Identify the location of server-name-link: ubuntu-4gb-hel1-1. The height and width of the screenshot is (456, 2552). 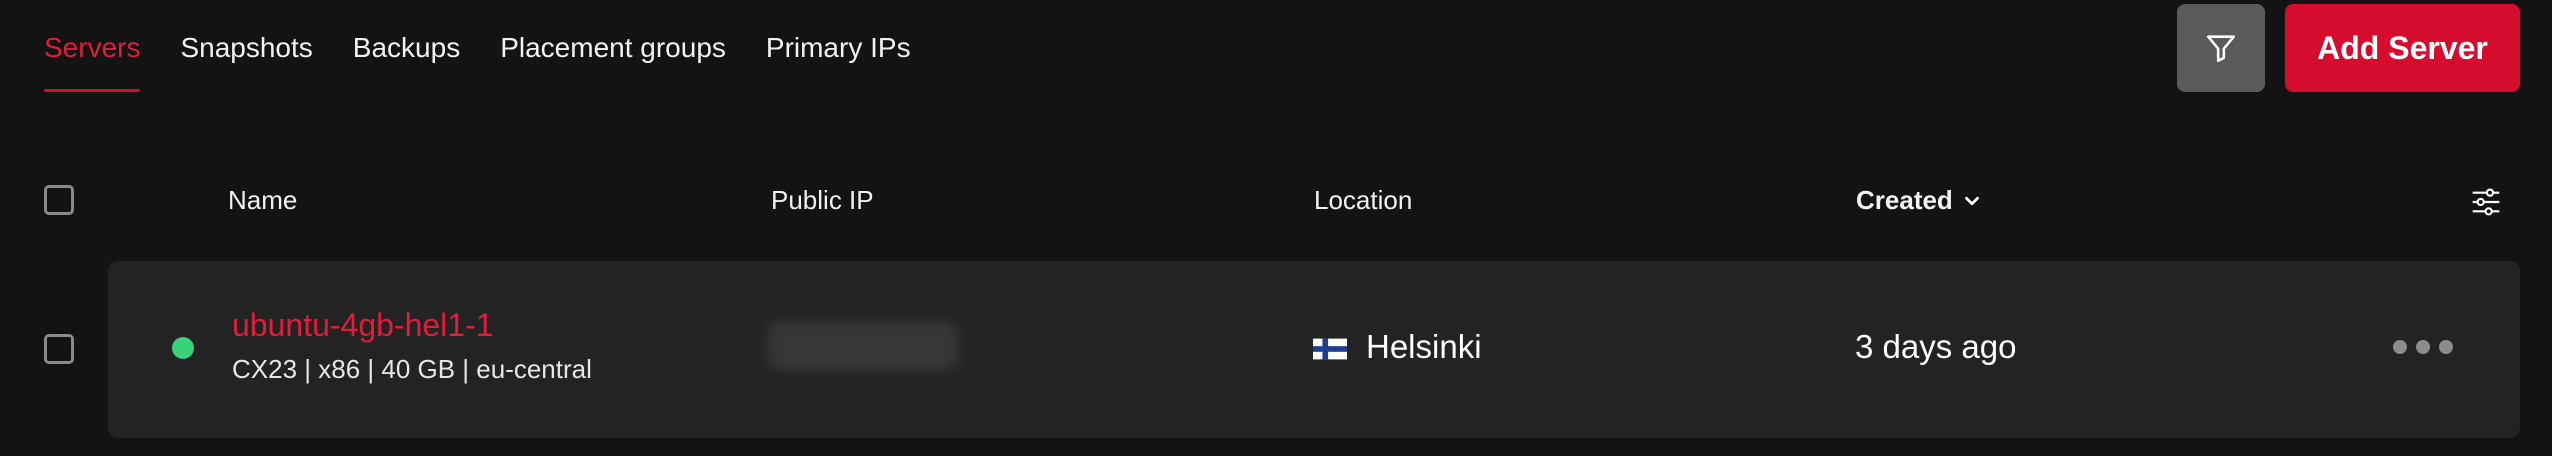
(363, 325).